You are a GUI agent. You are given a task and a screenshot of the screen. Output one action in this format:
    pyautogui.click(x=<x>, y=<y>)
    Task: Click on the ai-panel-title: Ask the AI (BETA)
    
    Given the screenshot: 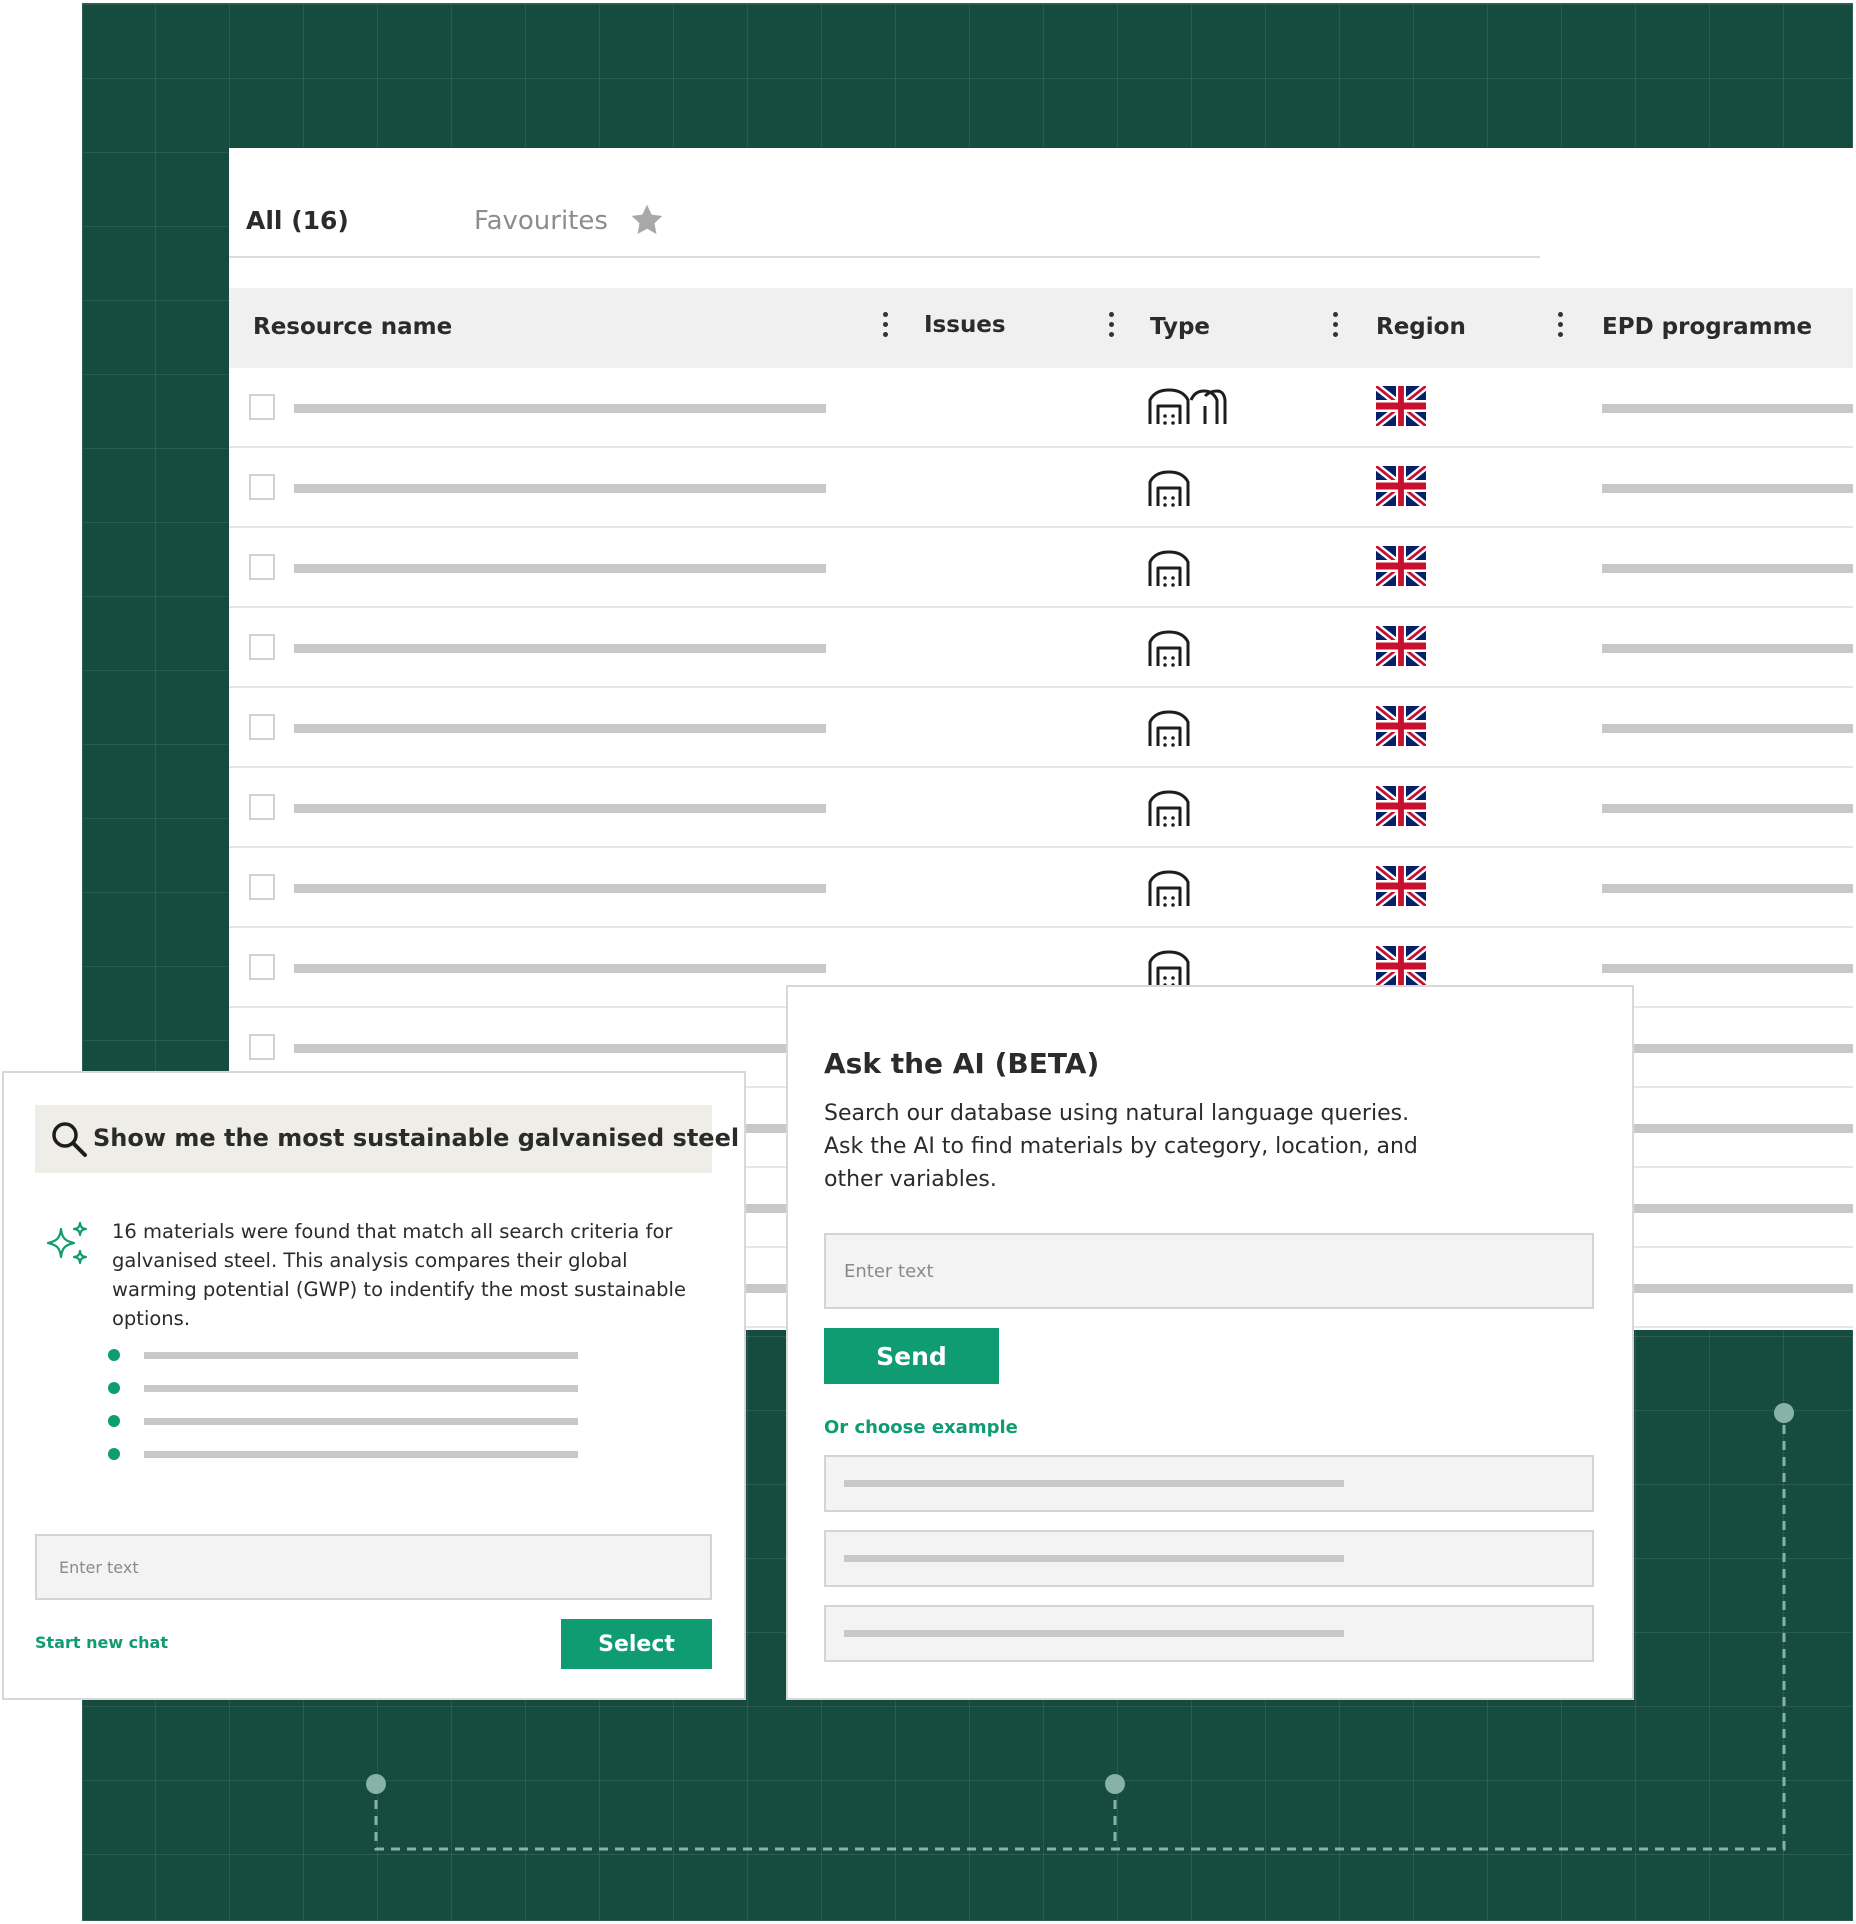 What is the action you would take?
    pyautogui.click(x=962, y=1063)
    